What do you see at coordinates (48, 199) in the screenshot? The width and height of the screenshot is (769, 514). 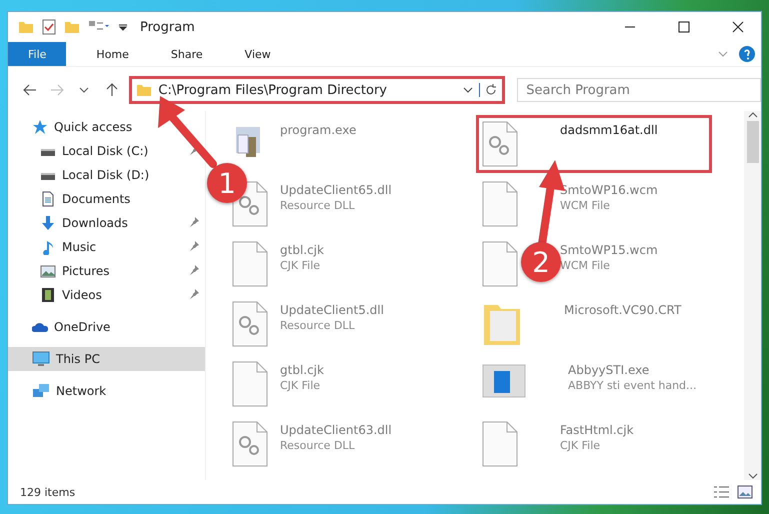 I see `document-icon` at bounding box center [48, 199].